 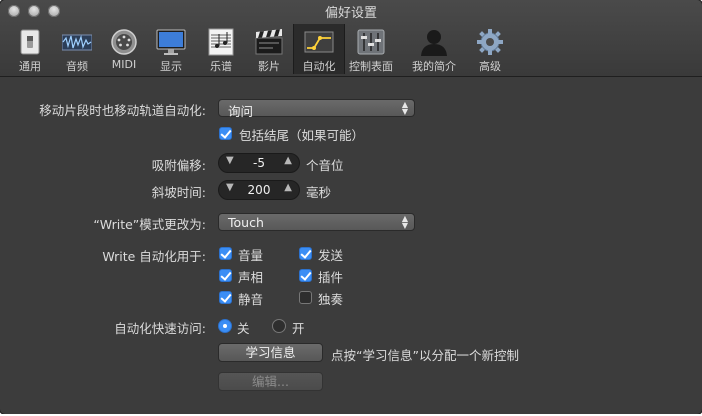 What do you see at coordinates (270, 352) in the screenshot?
I see `learn-button: 学习信息` at bounding box center [270, 352].